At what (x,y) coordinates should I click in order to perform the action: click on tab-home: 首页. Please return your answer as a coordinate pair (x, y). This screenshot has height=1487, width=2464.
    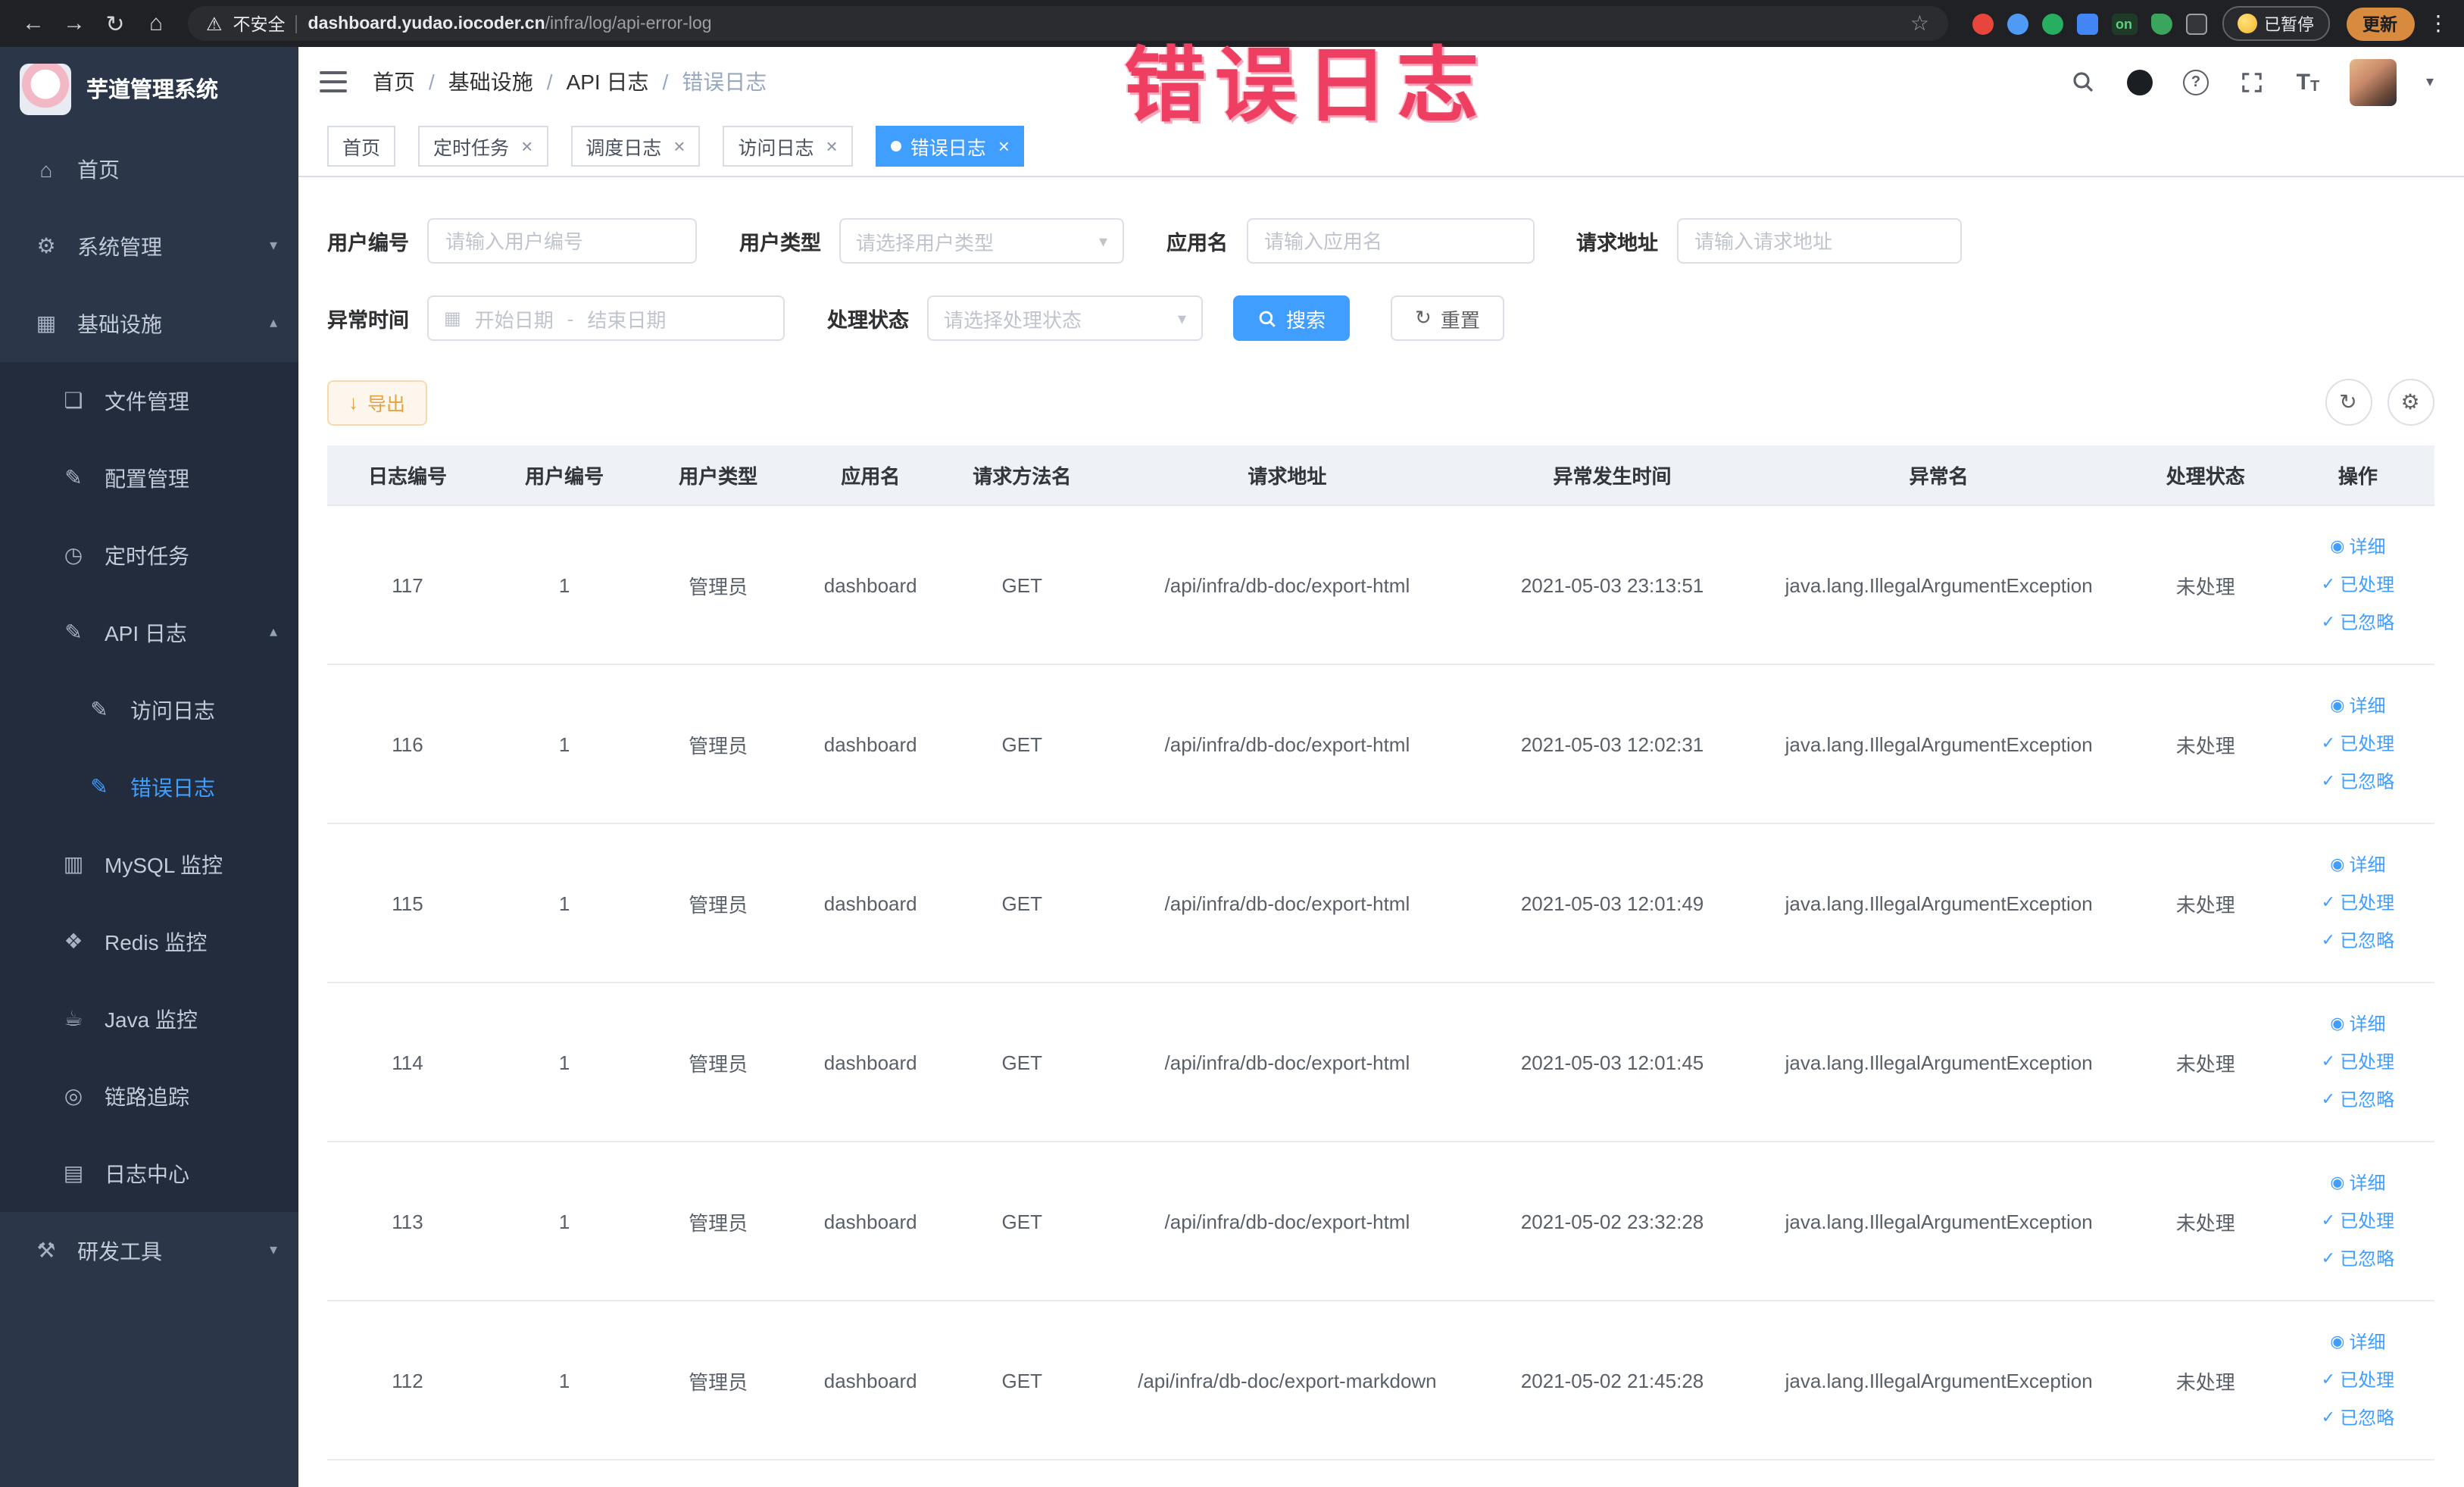
    Looking at the image, I should click on (361, 146).